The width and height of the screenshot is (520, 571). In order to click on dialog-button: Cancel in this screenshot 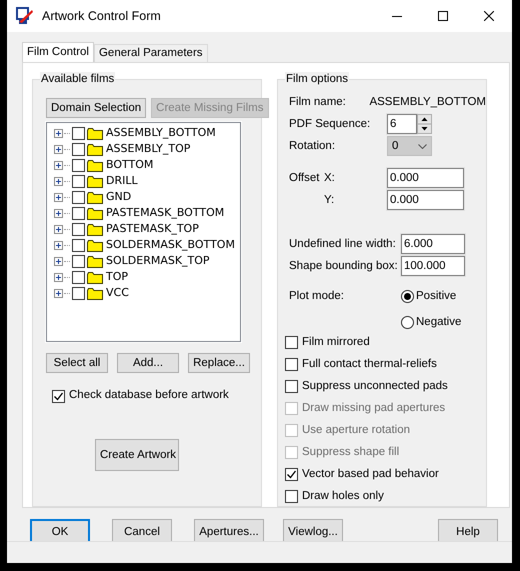, I will do `click(142, 530)`.